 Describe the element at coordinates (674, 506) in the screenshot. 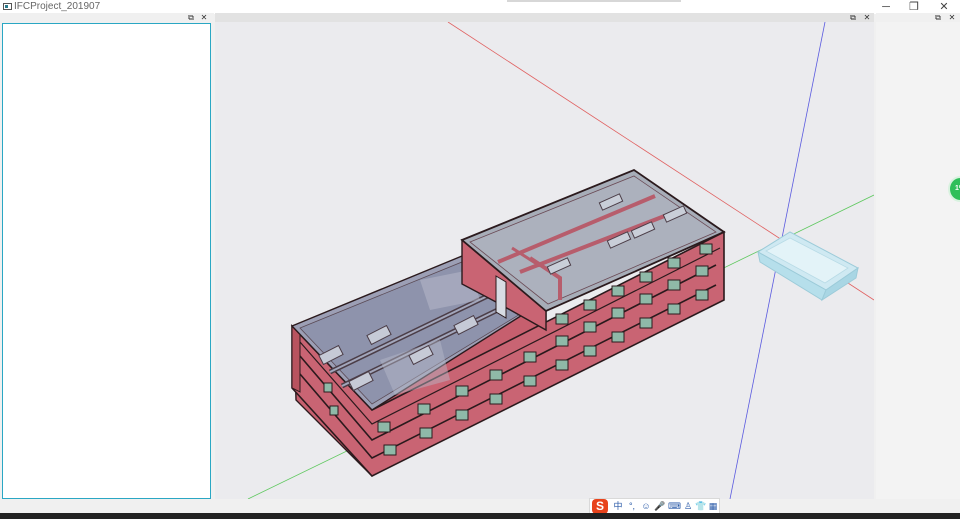

I see `ime-keyboard-icon: ⌨` at that location.